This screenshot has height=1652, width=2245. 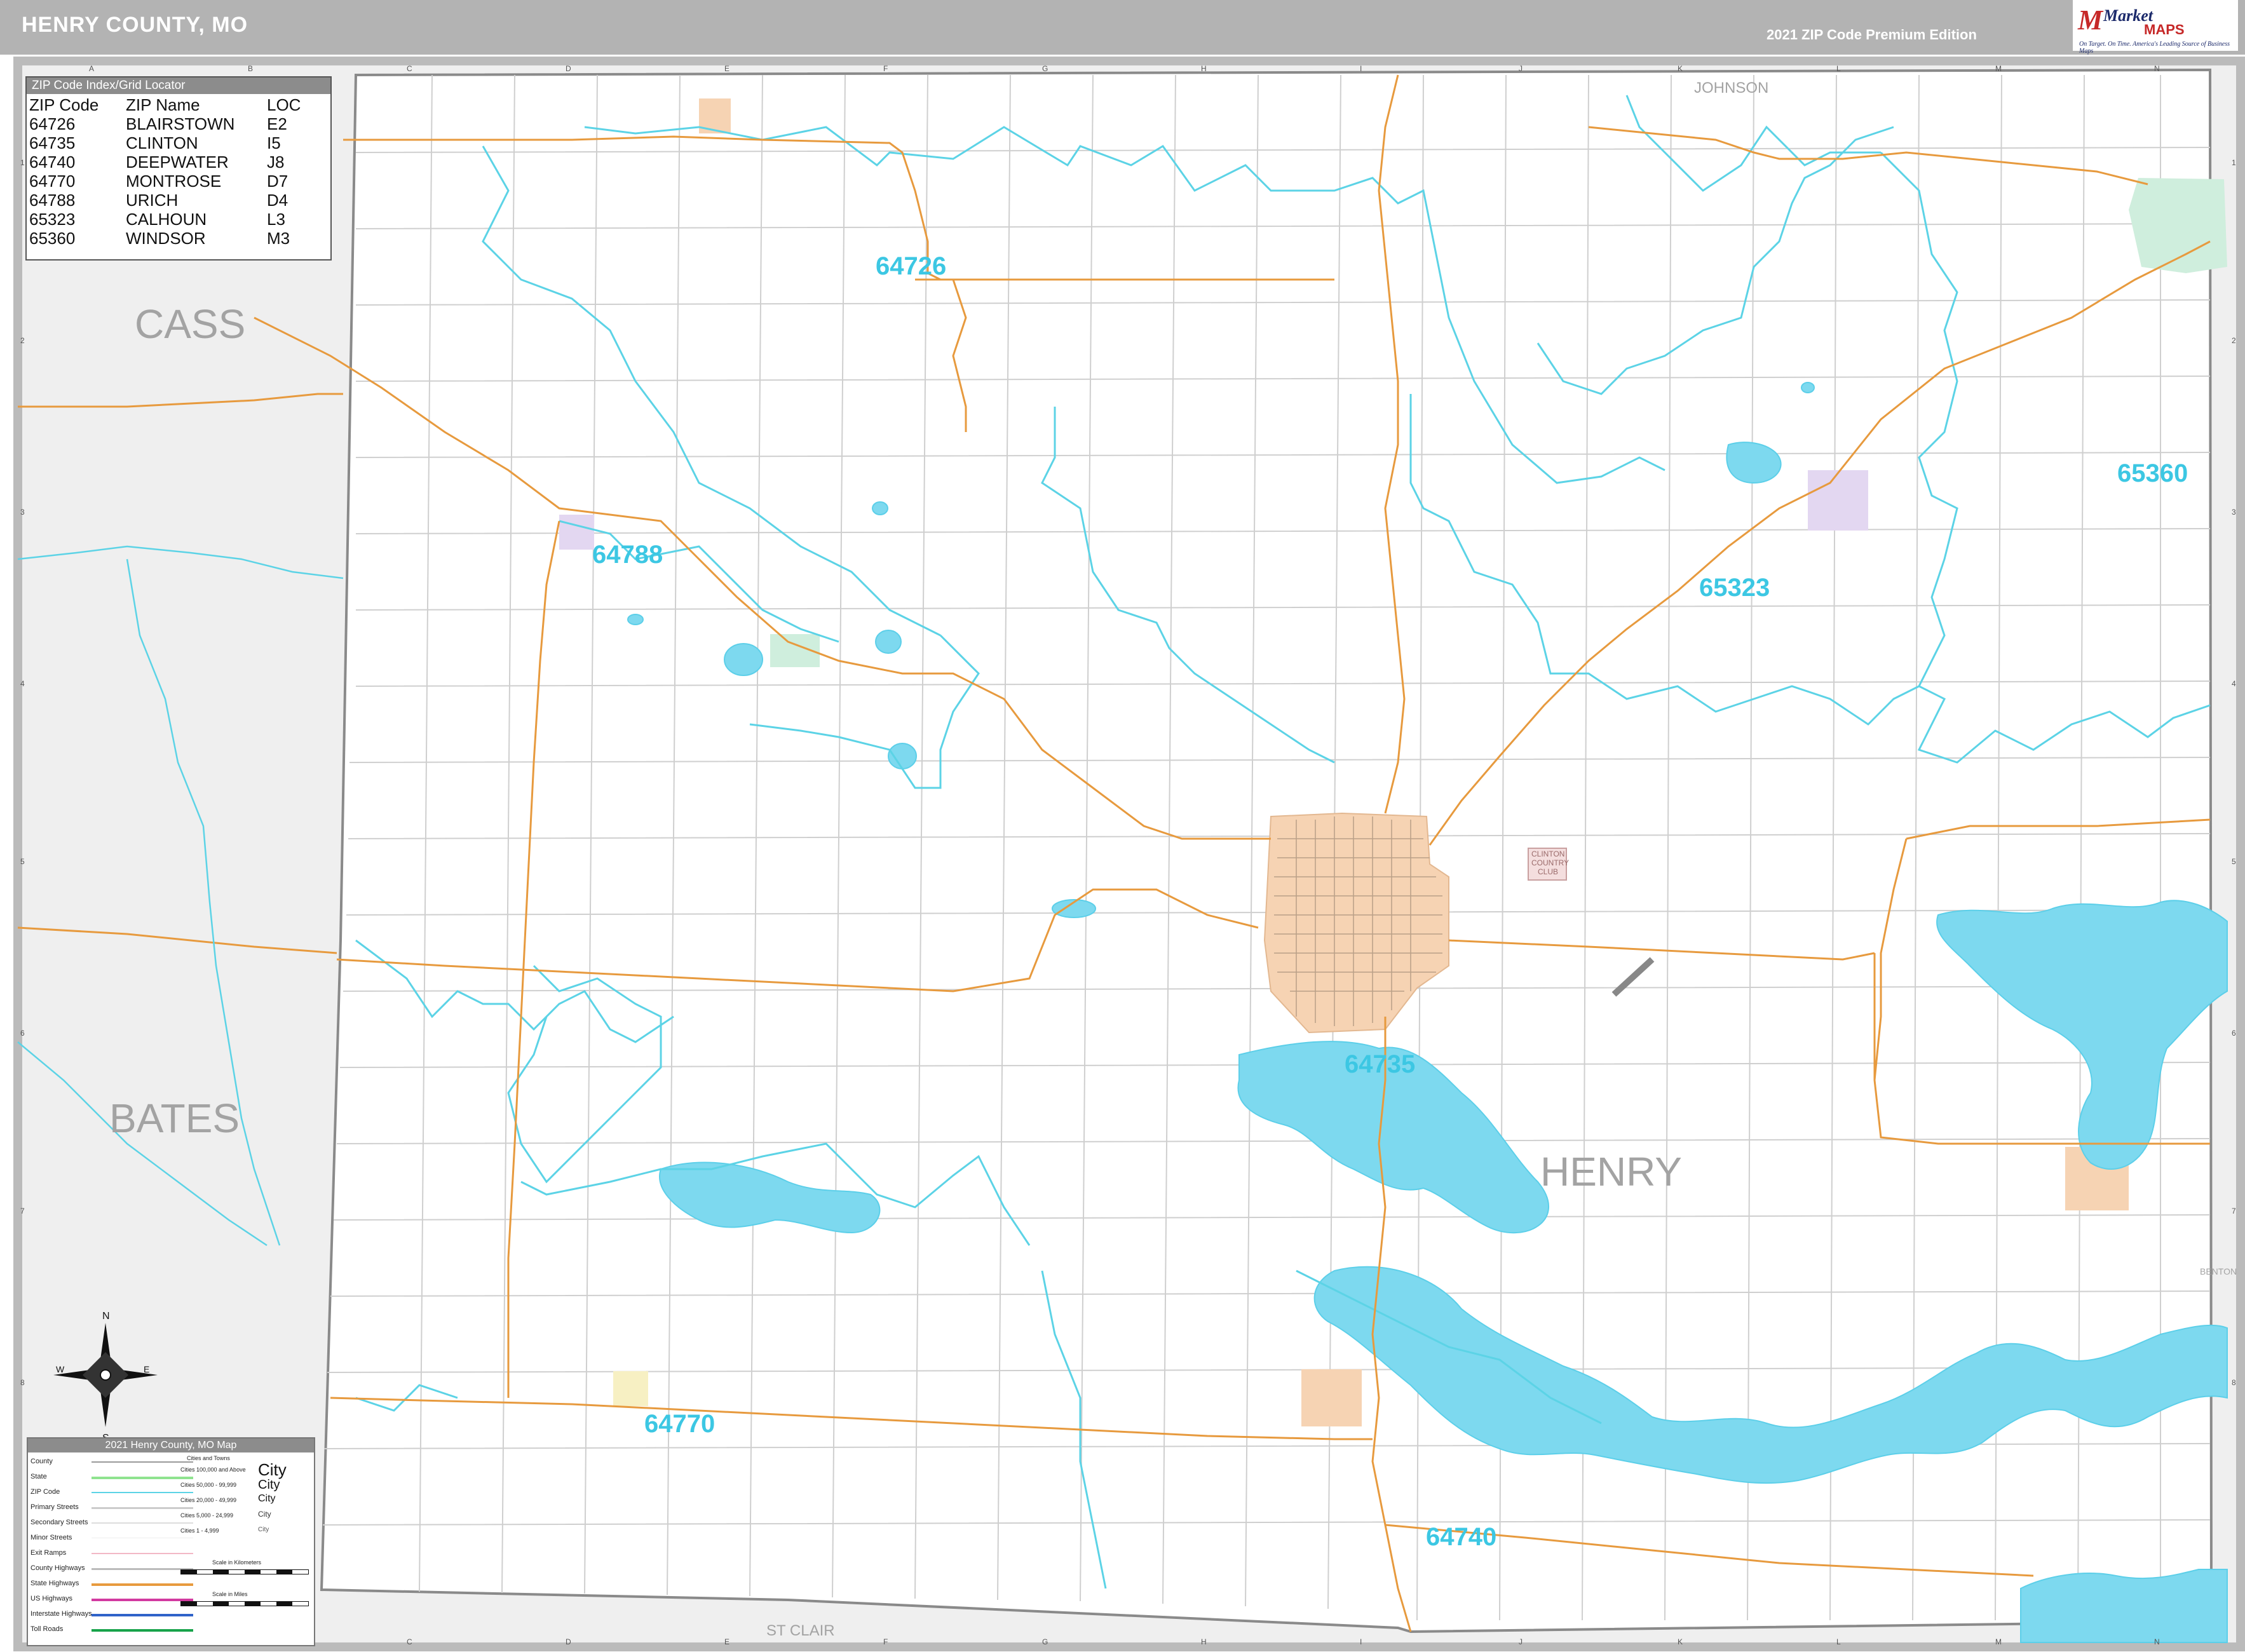 What do you see at coordinates (64, 105) in the screenshot?
I see `zip-index-header-zip: ZIP Code` at bounding box center [64, 105].